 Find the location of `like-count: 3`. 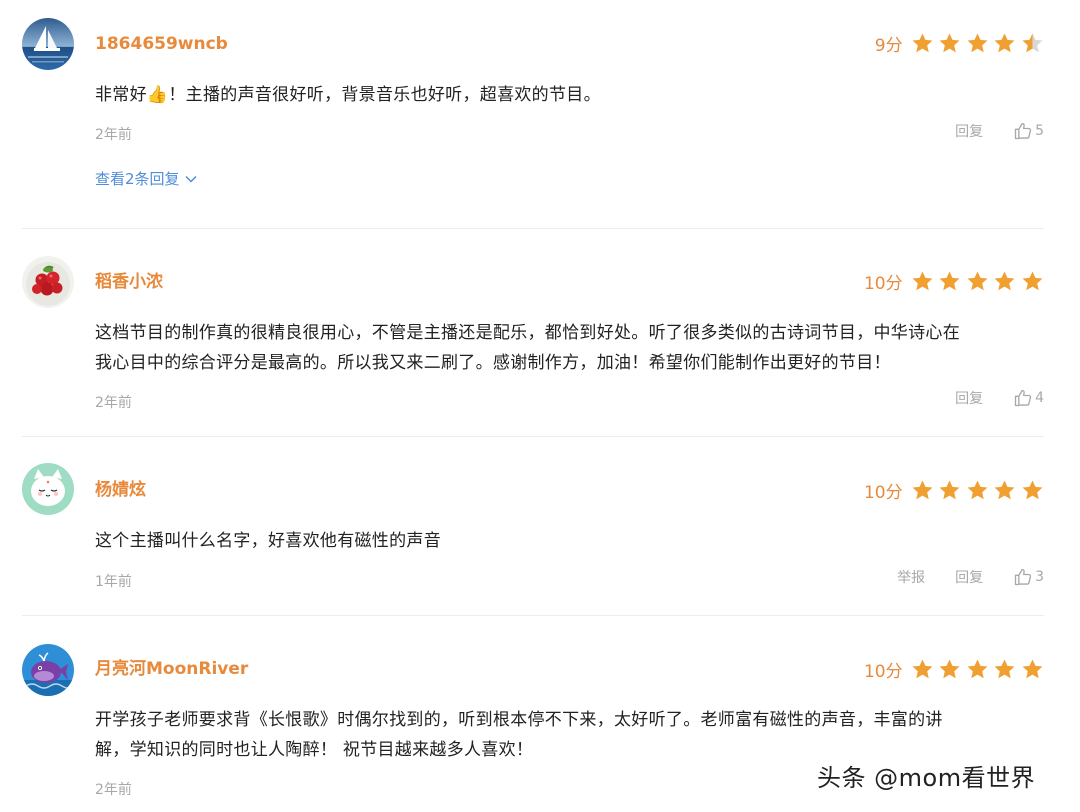

like-count: 3 is located at coordinates (1039, 577).